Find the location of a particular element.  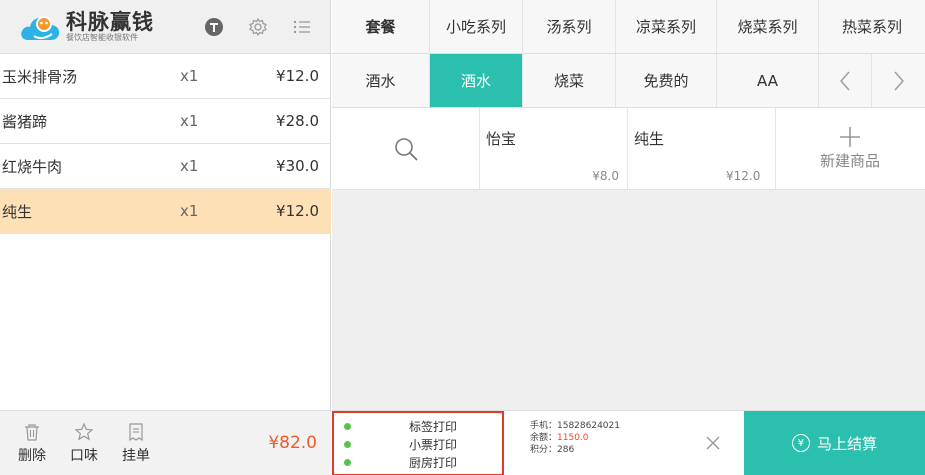

order-footer: 删除 口味 挂单 ¥82.0 is located at coordinates (165, 442).